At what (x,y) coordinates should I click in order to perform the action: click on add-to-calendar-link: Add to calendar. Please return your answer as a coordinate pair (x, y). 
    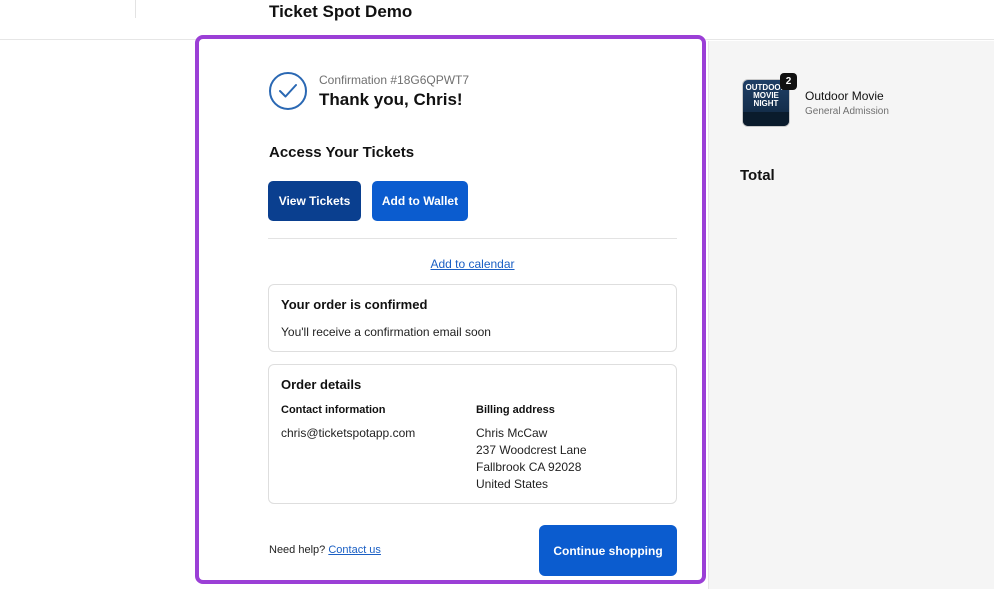
    Looking at the image, I should click on (472, 264).